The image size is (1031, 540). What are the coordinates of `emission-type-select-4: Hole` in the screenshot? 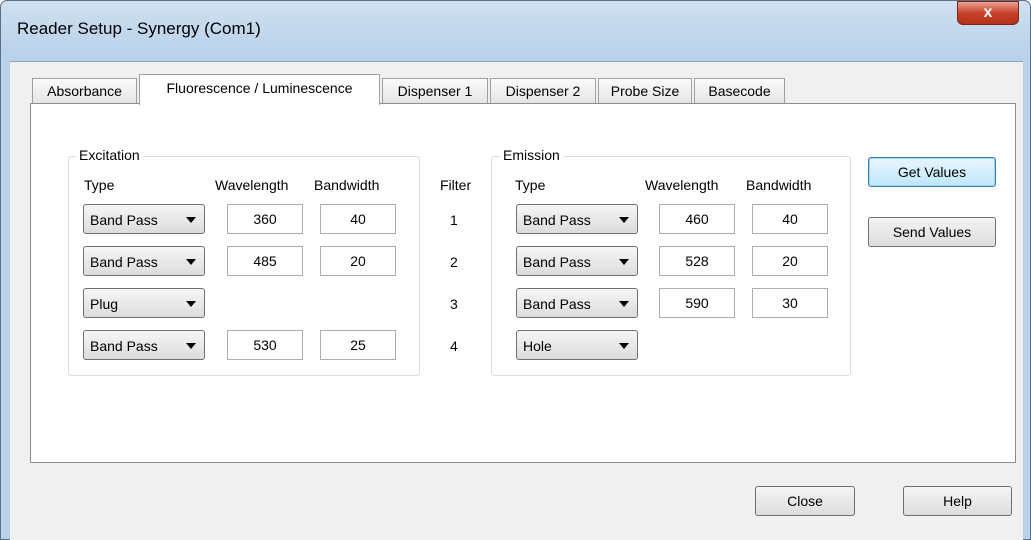 It's located at (577, 345).